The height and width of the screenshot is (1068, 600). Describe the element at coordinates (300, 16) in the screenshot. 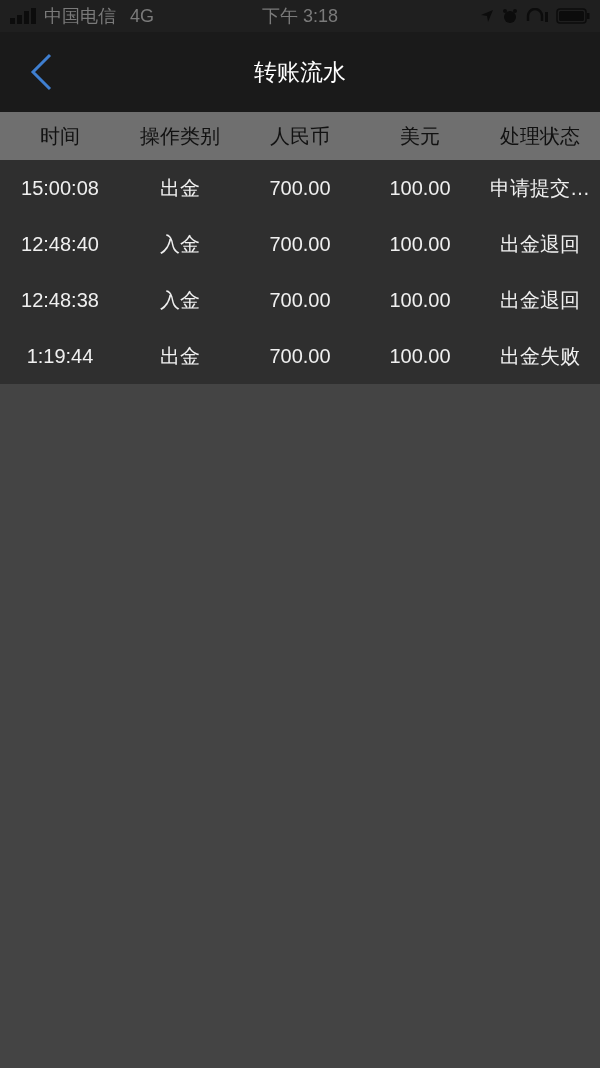

I see `status-time: 下午 3:18` at that location.